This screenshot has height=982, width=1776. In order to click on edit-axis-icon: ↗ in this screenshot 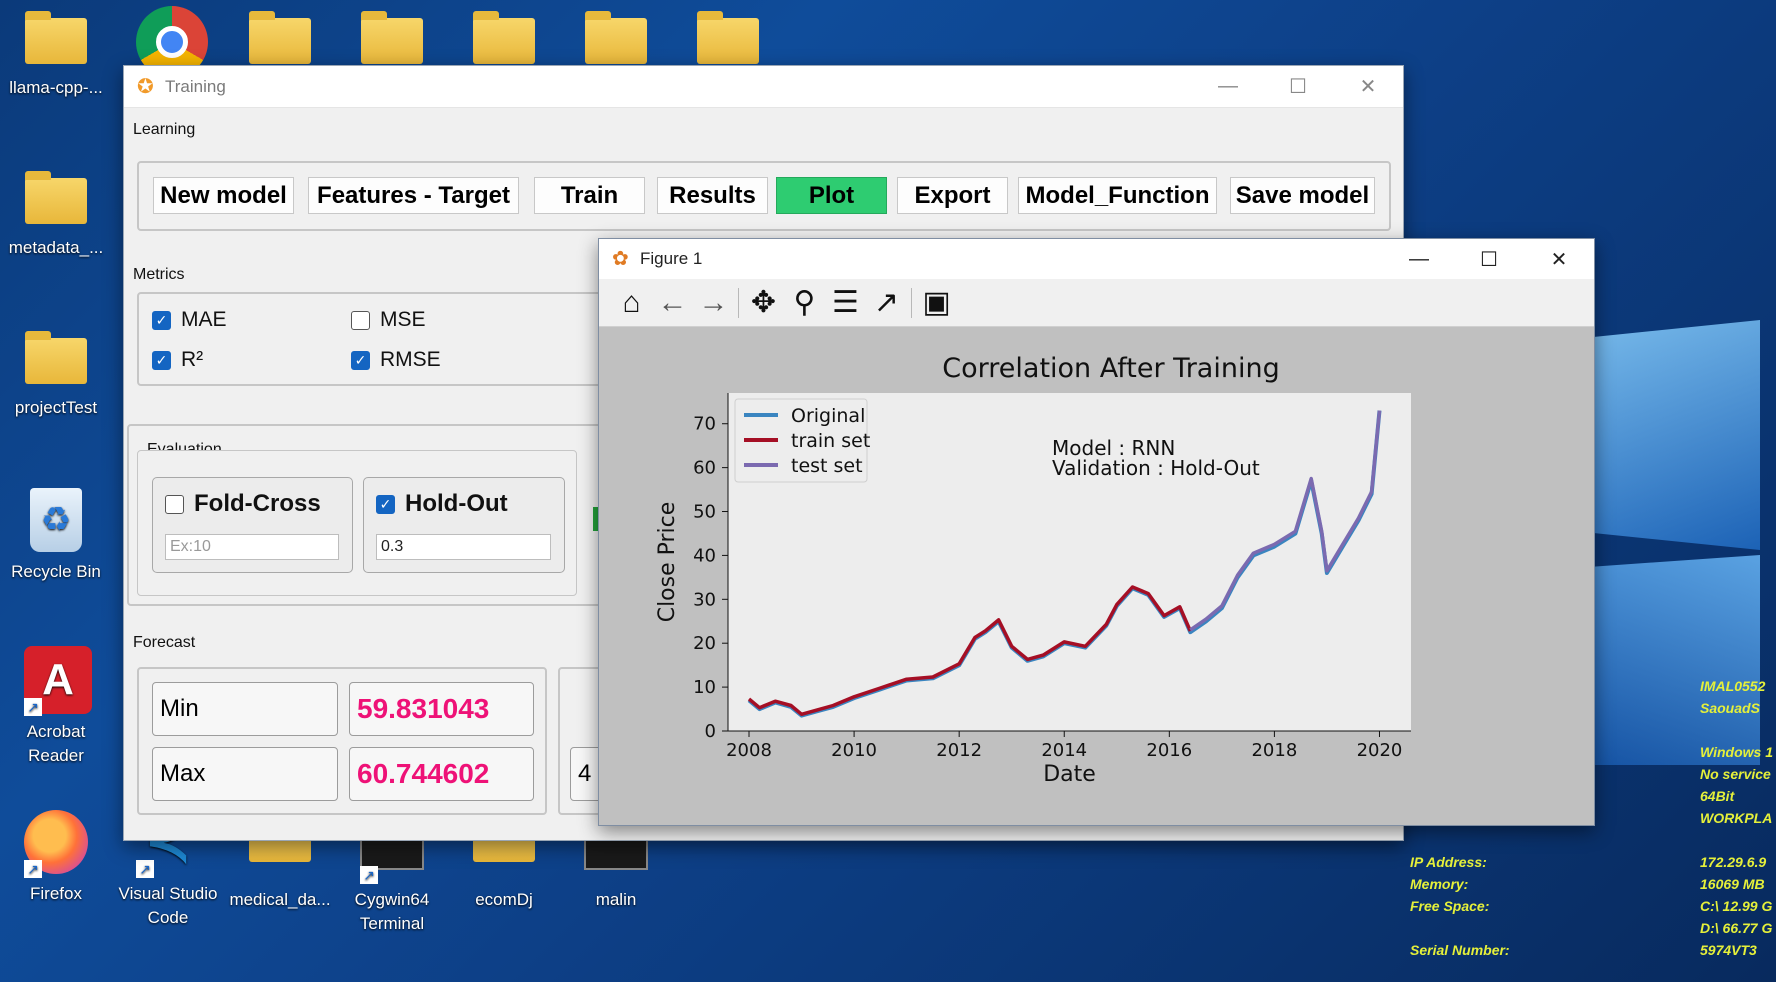, I will do `click(886, 303)`.